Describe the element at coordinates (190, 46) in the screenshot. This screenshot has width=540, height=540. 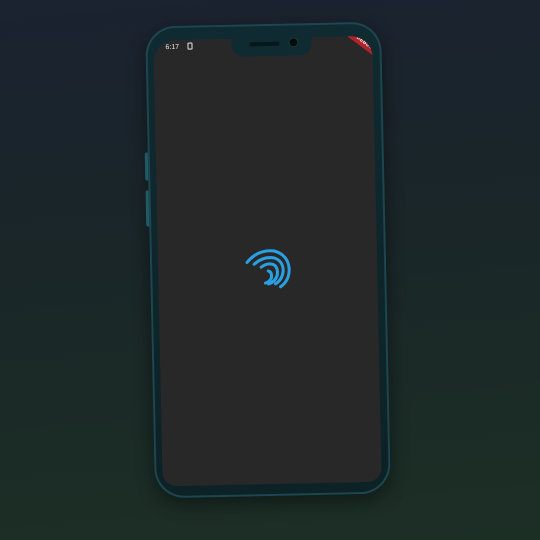
I see `sim-card-icon` at that location.